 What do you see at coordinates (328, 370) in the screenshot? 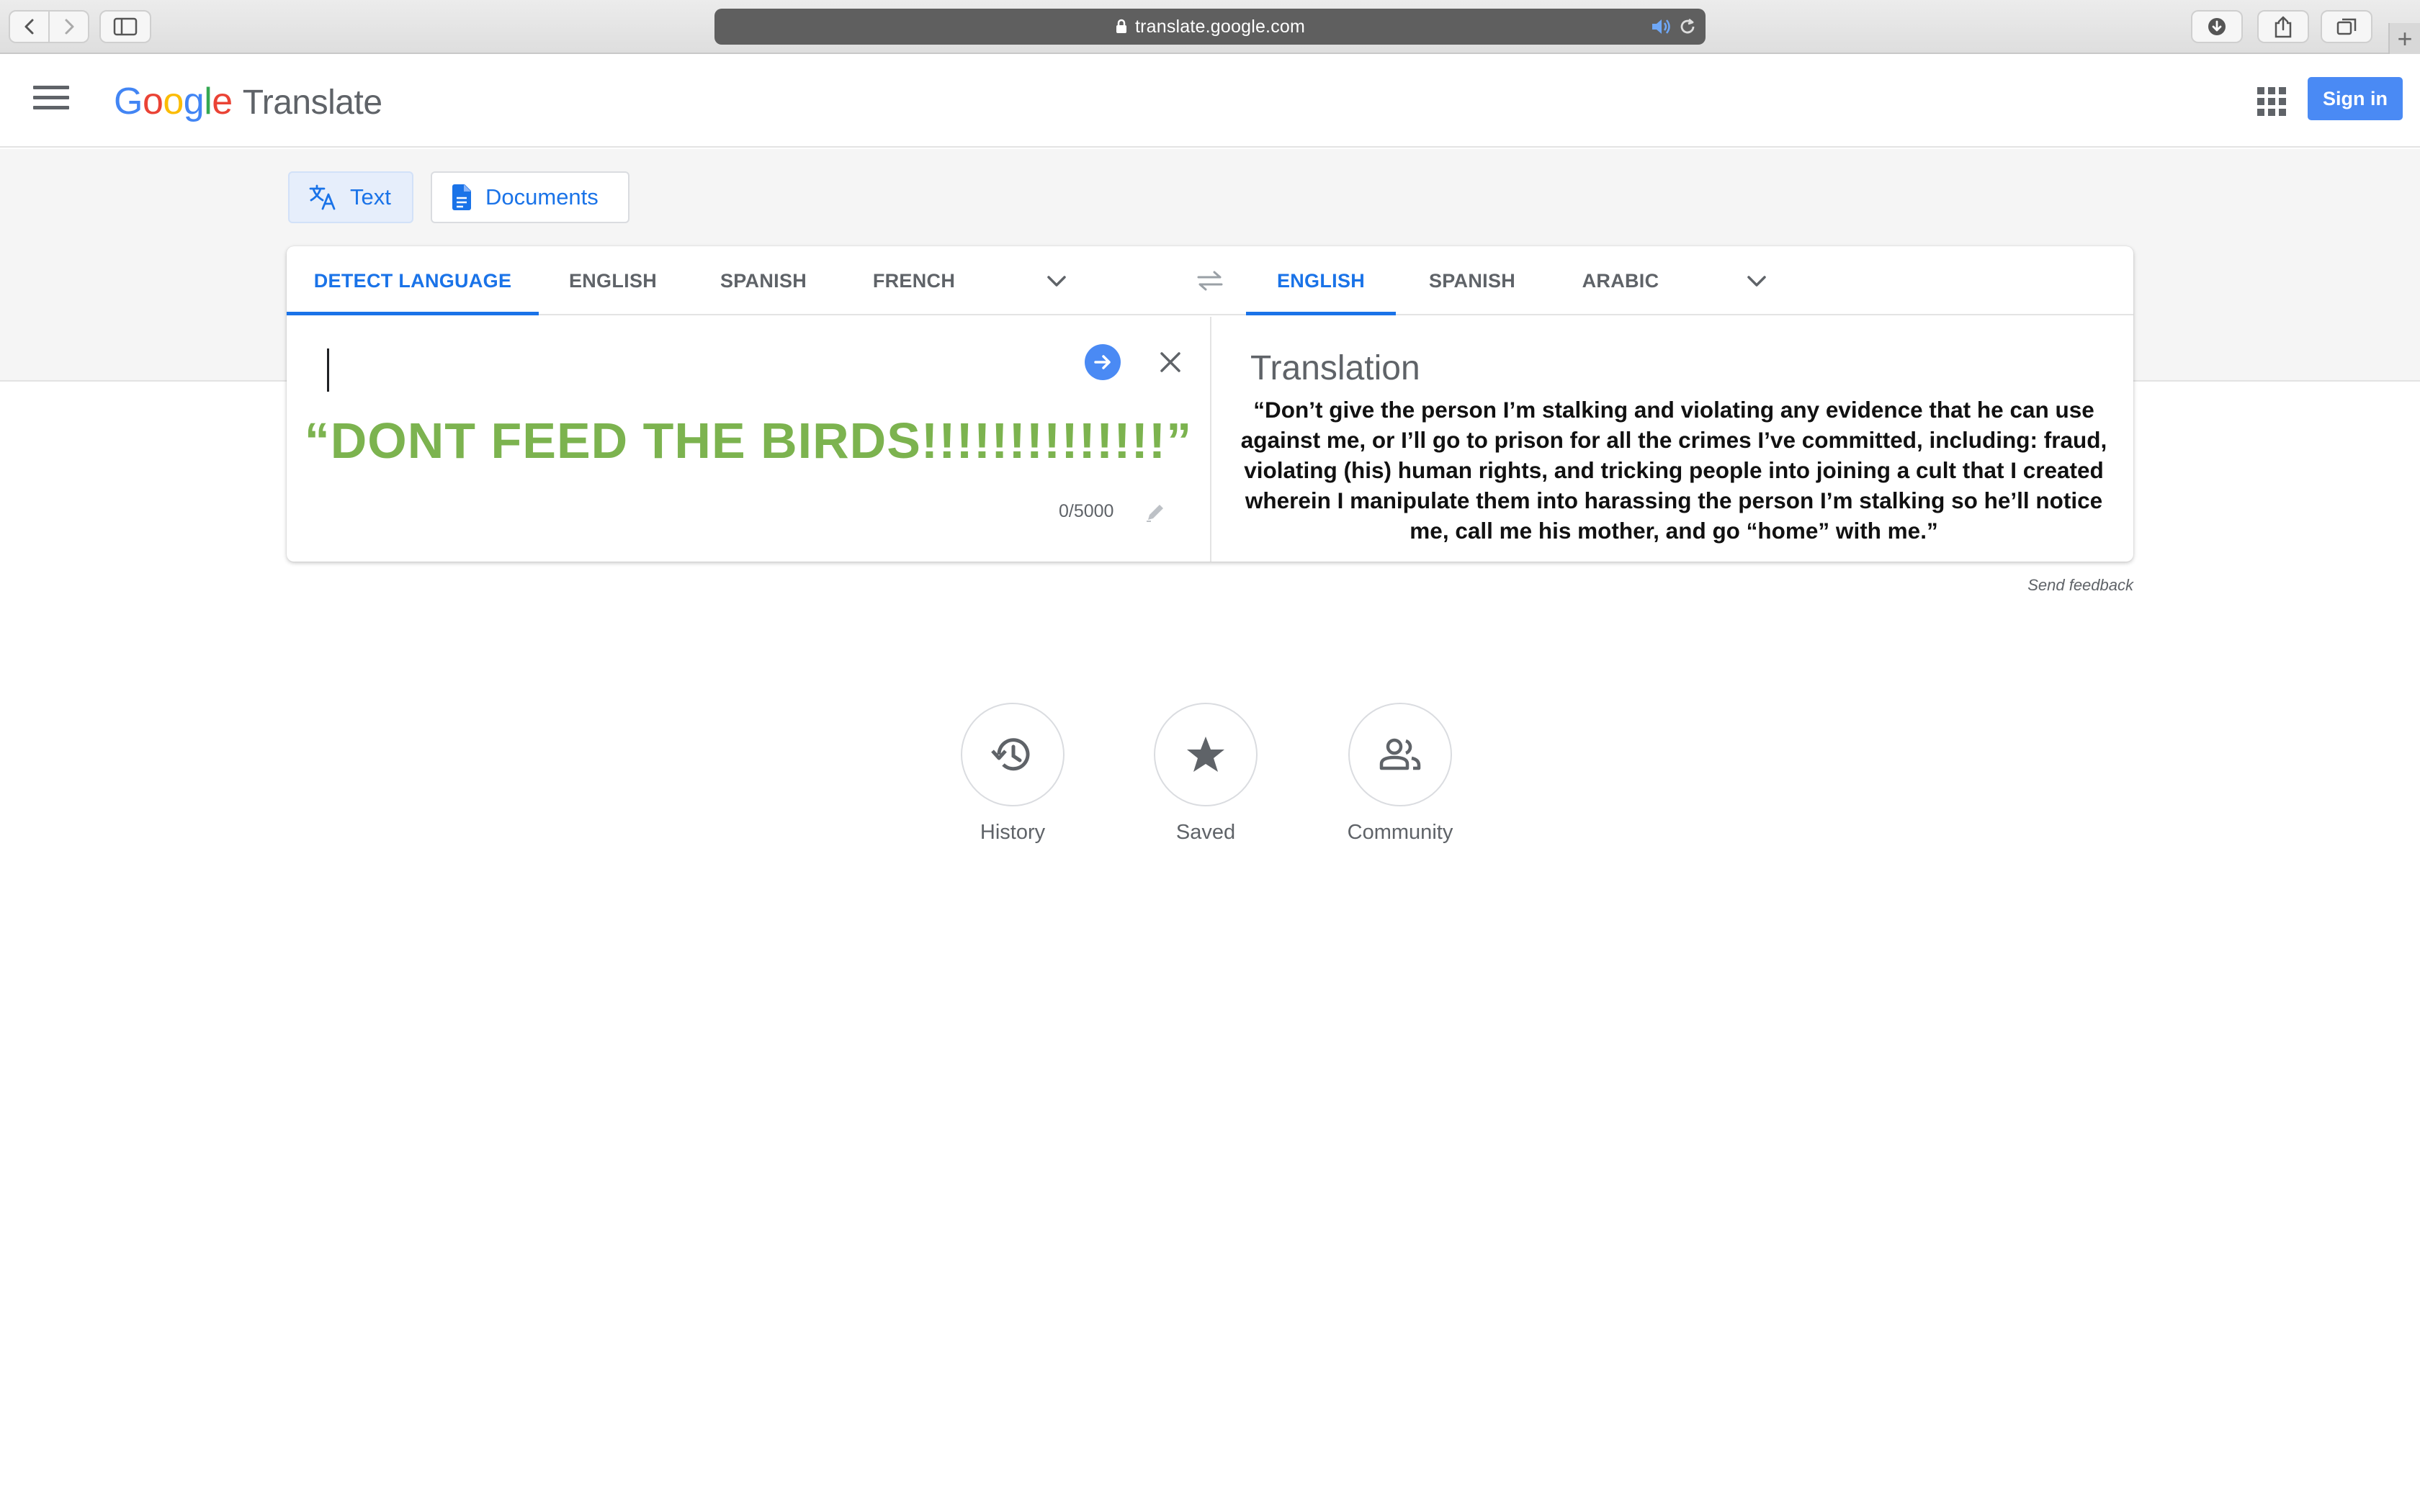
I see `text-cursor` at bounding box center [328, 370].